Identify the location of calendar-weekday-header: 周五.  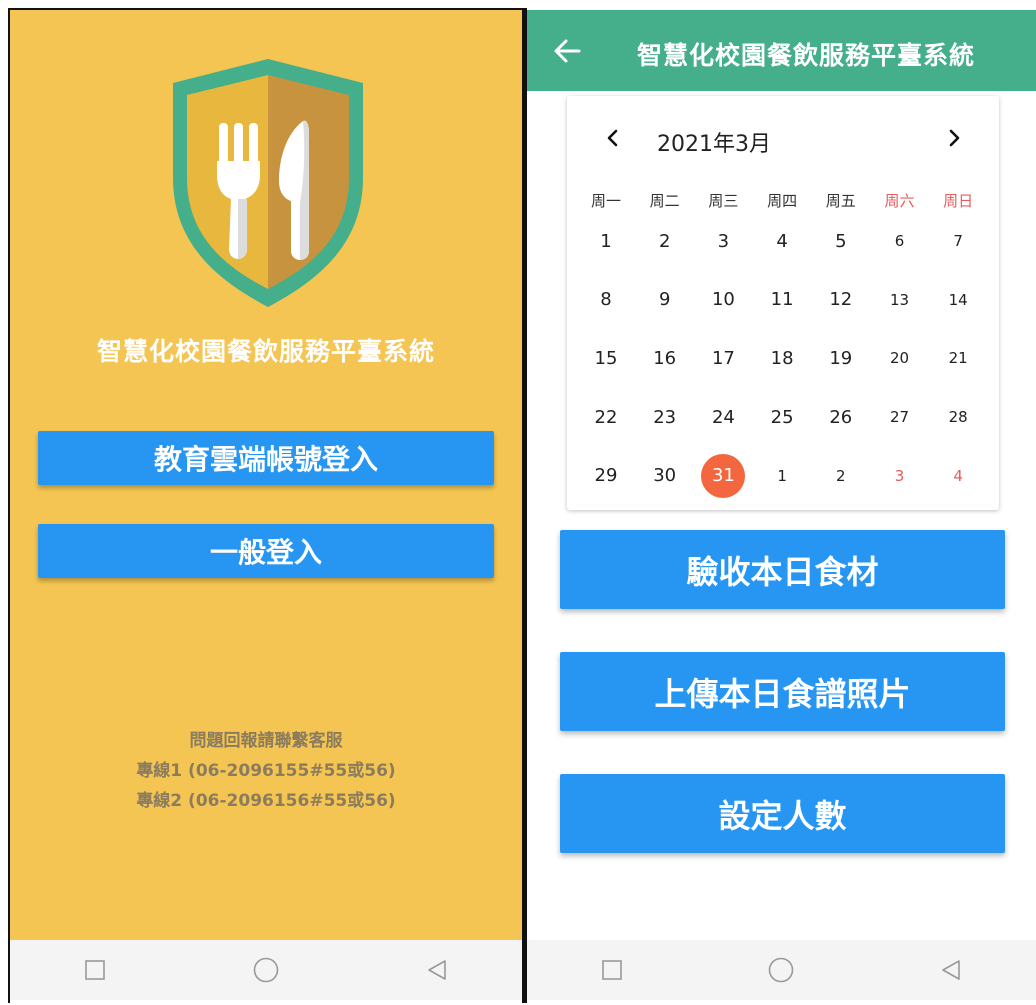
(840, 200).